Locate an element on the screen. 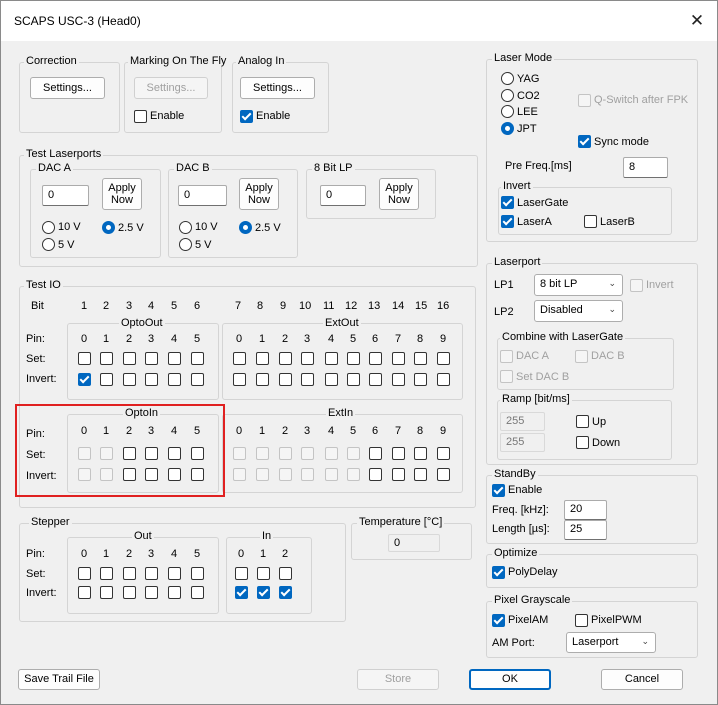 This screenshot has width=718, height=705. bit-number: 5 is located at coordinates (174, 306).